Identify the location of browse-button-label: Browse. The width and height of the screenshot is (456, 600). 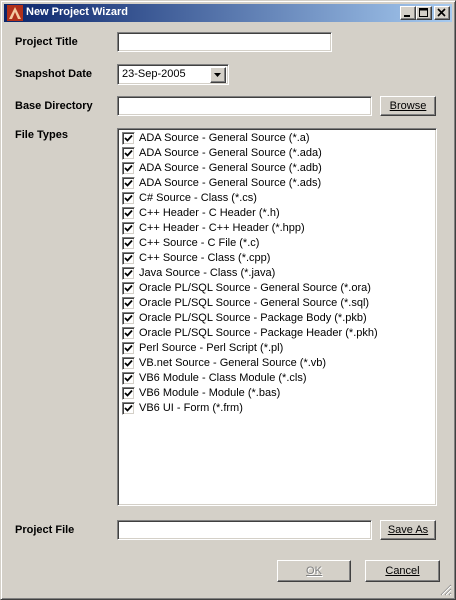
(408, 106).